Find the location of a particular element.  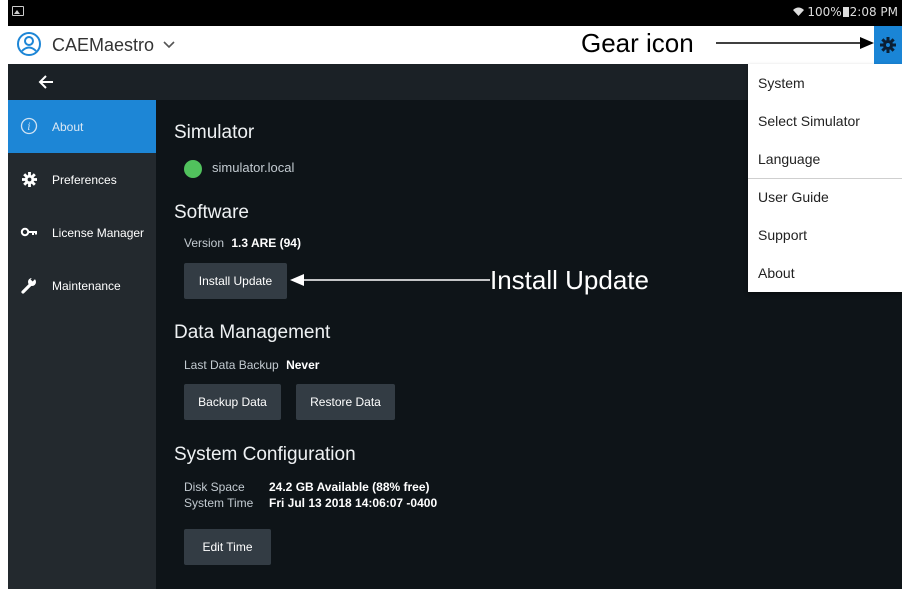

disk-space-value: 24.2 GB Available (88% free) is located at coordinates (349, 487).